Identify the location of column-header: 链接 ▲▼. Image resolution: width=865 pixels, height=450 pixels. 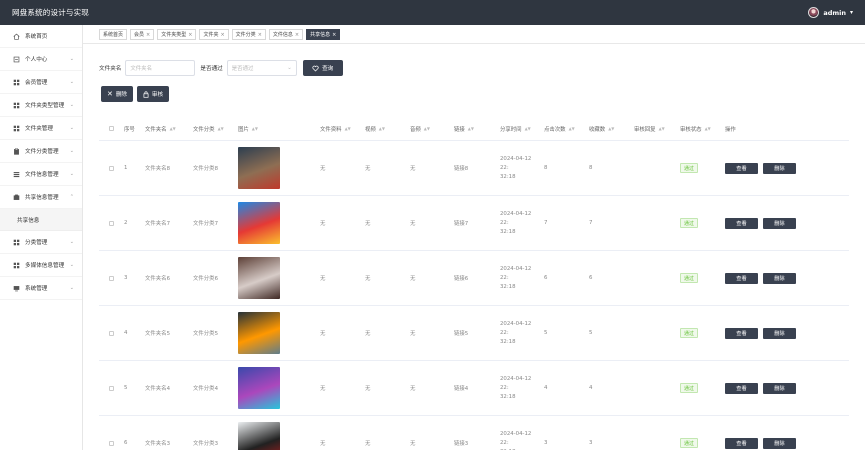
(474, 129).